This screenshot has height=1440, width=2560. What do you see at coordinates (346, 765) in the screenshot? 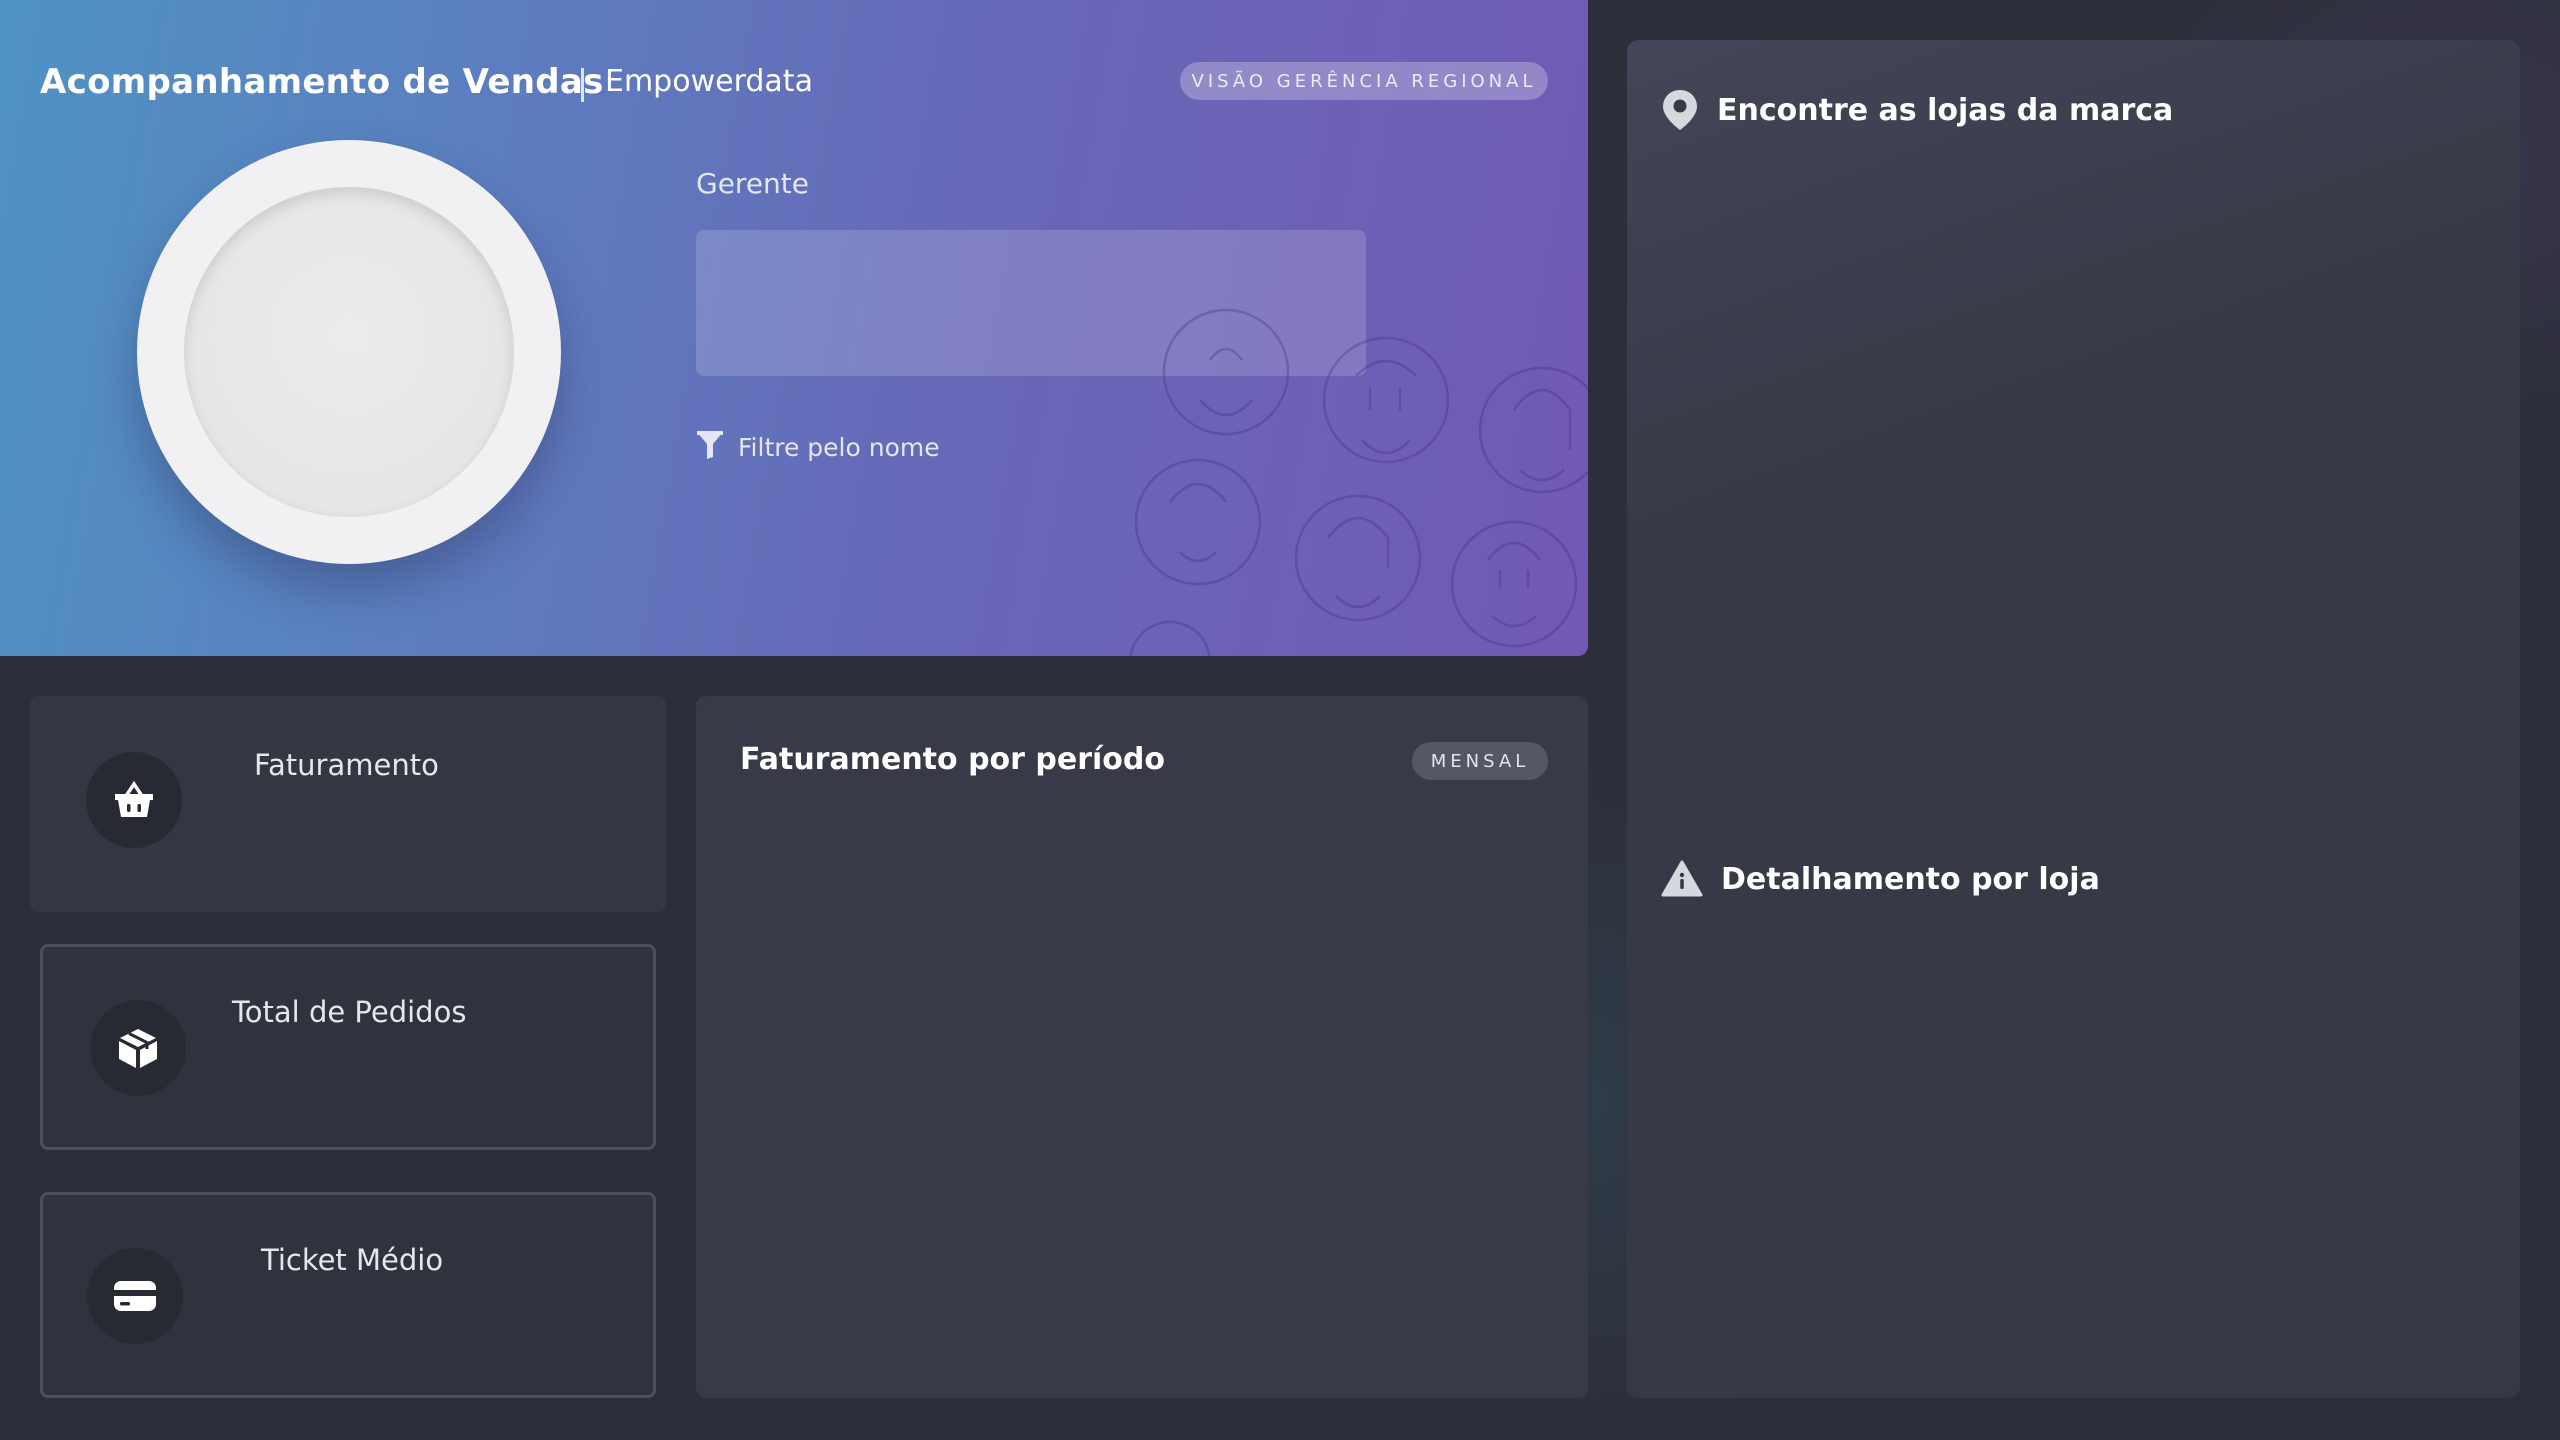
I see `kpi-label: Faturamento` at bounding box center [346, 765].